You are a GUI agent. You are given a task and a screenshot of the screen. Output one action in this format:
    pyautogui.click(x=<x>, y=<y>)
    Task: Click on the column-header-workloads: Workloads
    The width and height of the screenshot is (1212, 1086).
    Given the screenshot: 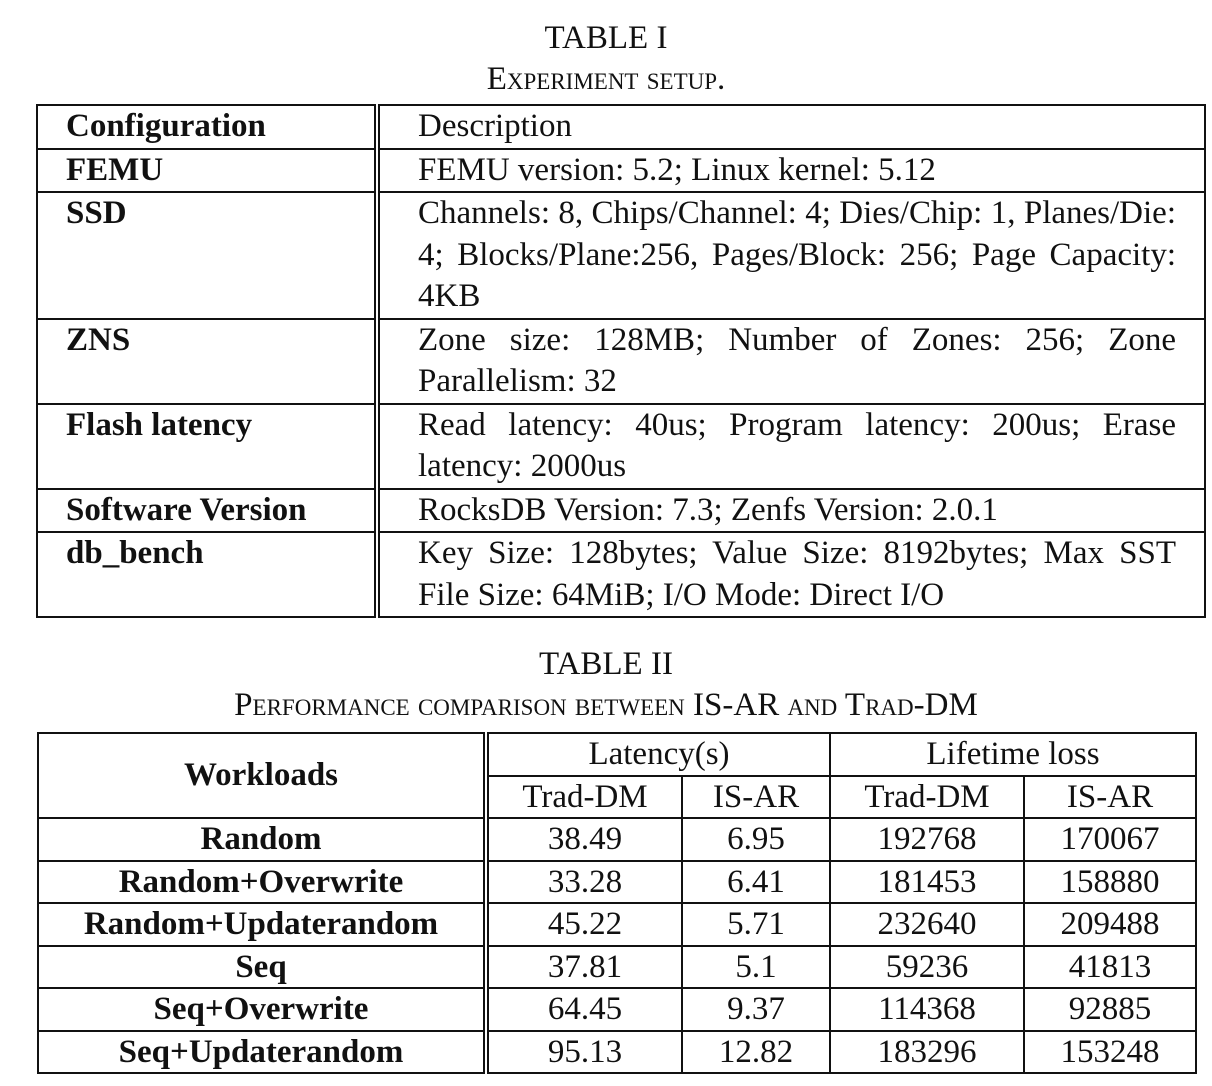 What is the action you would take?
    pyautogui.click(x=263, y=775)
    